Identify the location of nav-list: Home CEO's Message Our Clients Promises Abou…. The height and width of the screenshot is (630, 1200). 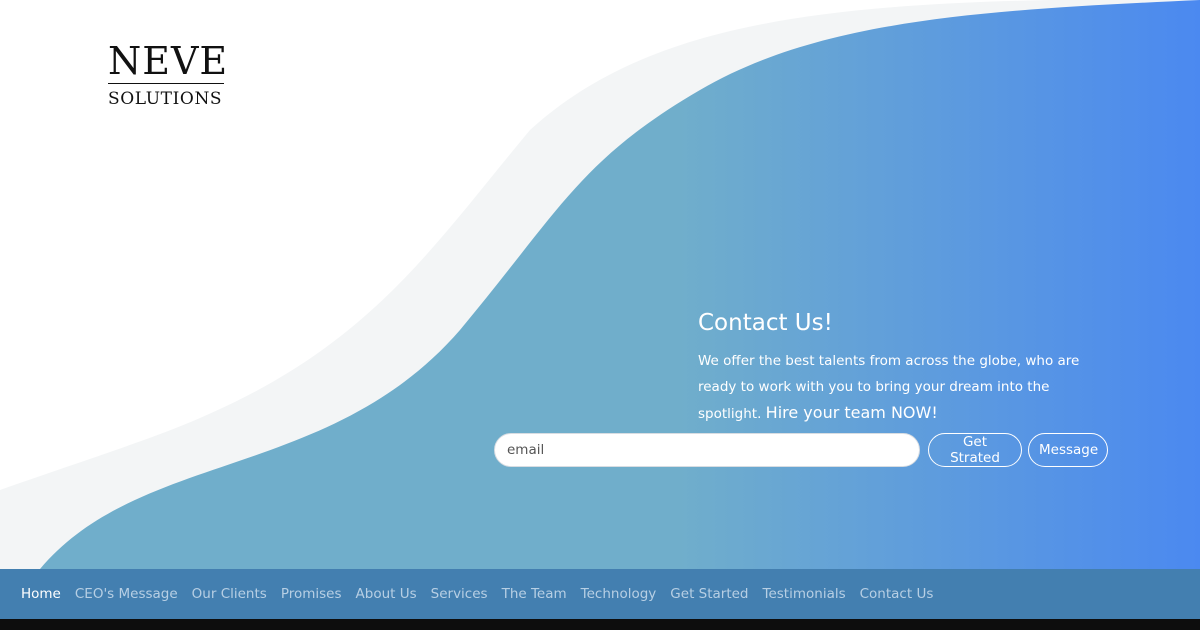
(600, 594).